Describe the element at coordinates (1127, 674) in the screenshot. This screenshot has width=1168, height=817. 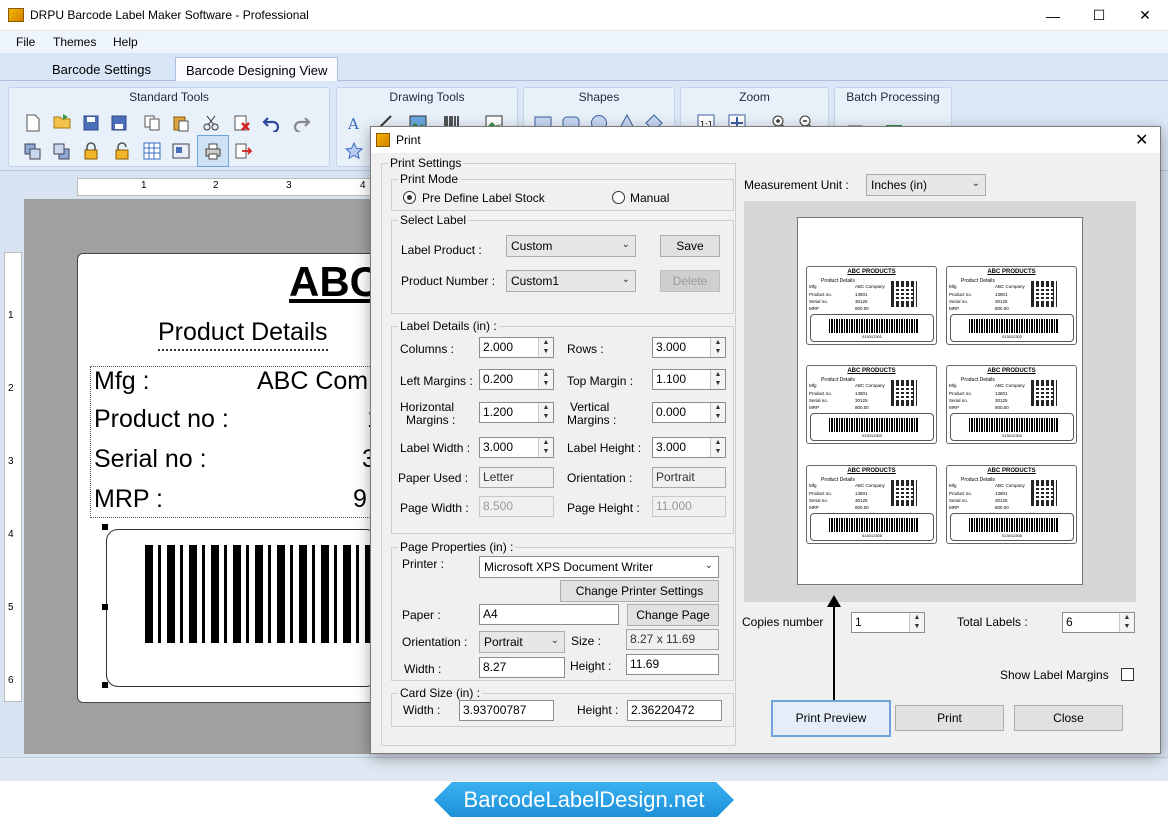
I see `show-label-margins-checkbox` at that location.